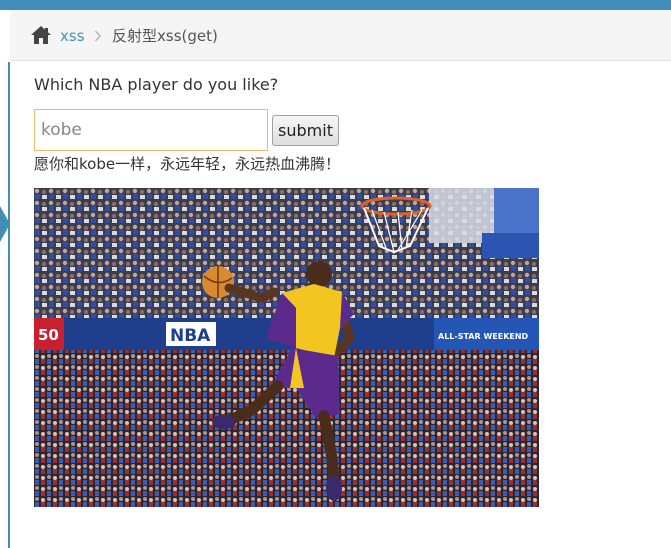 The image size is (671, 548). I want to click on breadcrumb: xss 反射型xss(get), so click(340, 35).